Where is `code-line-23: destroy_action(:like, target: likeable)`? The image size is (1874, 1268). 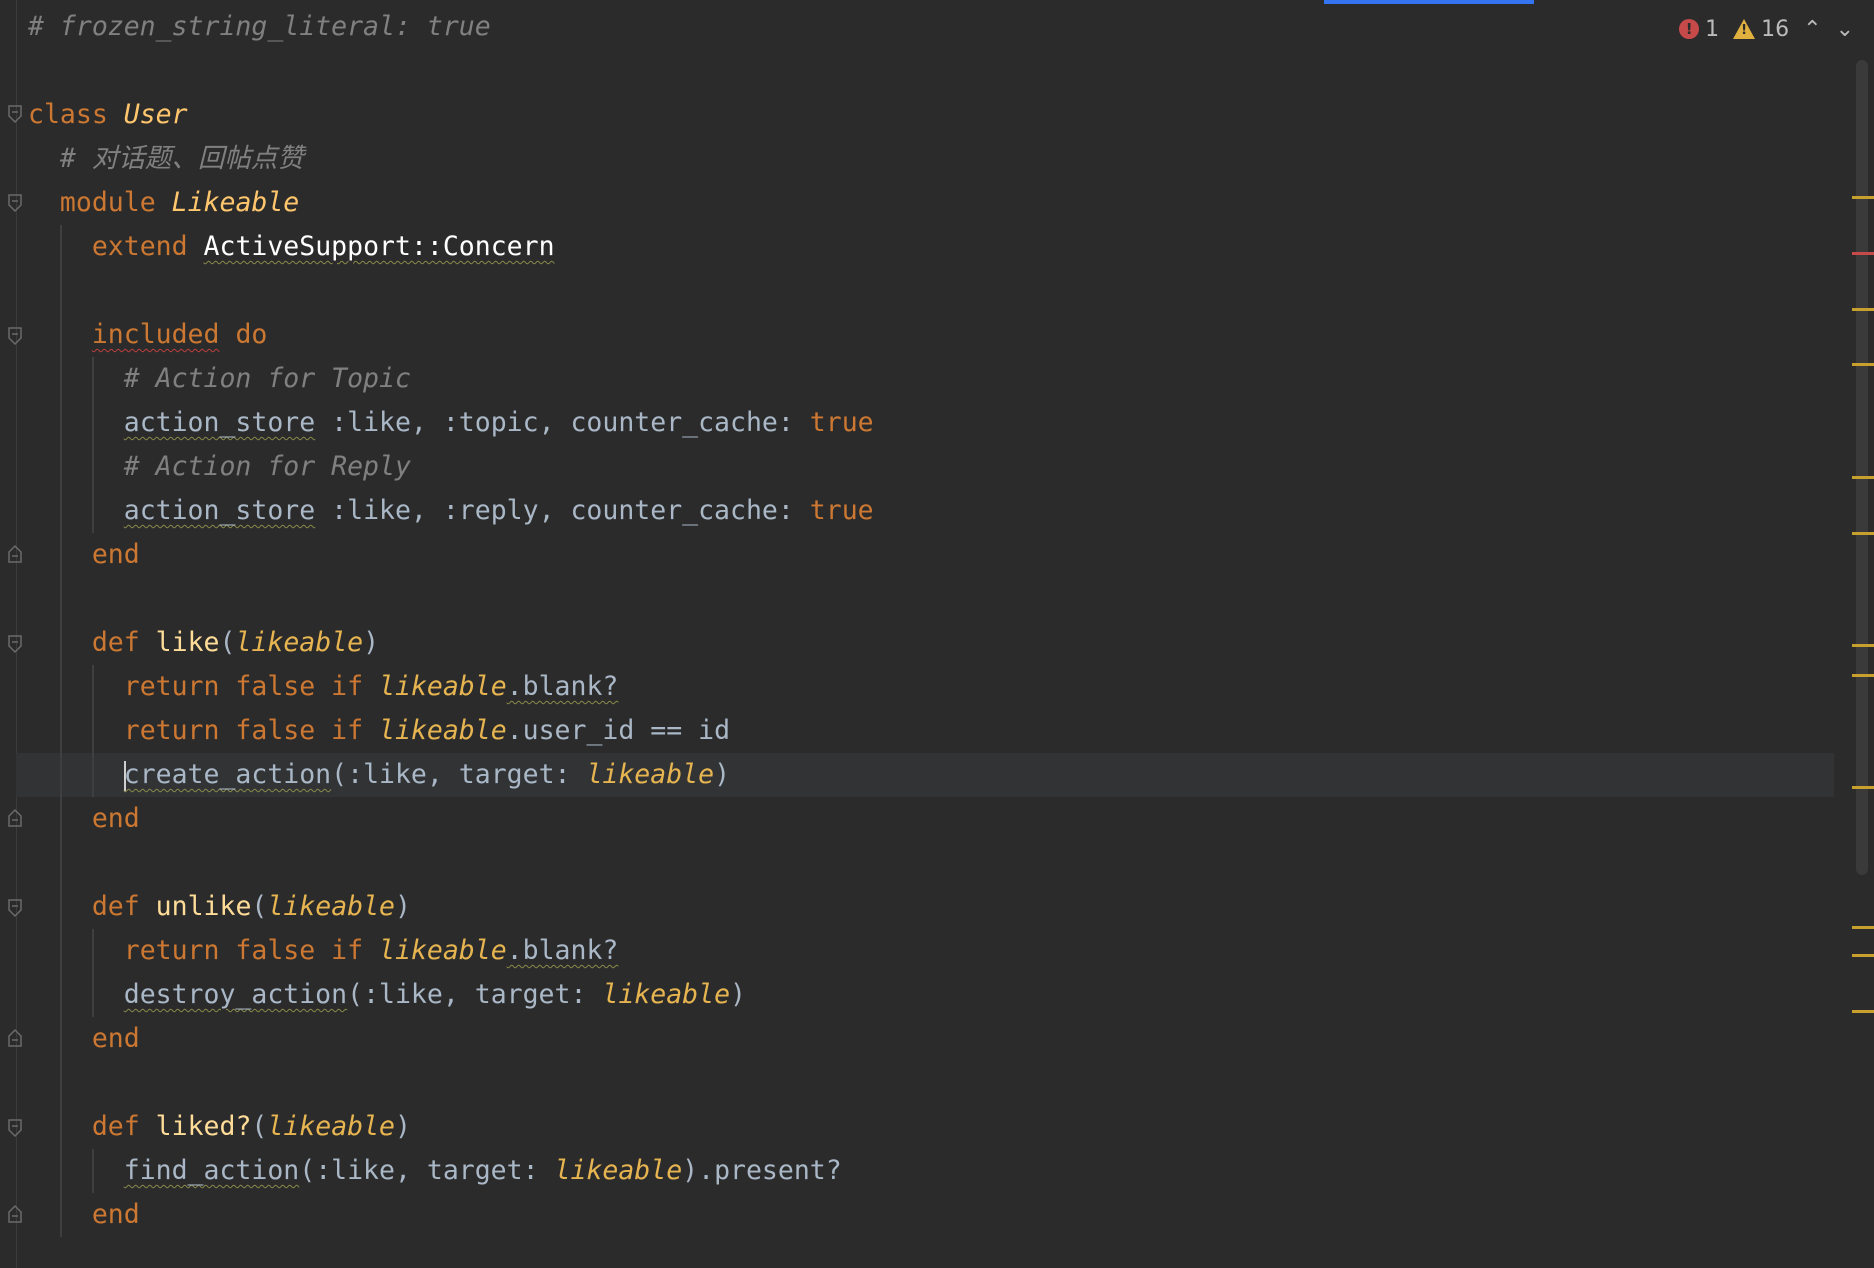
code-line-23: destroy_action(:like, target: likeable) is located at coordinates (931, 995).